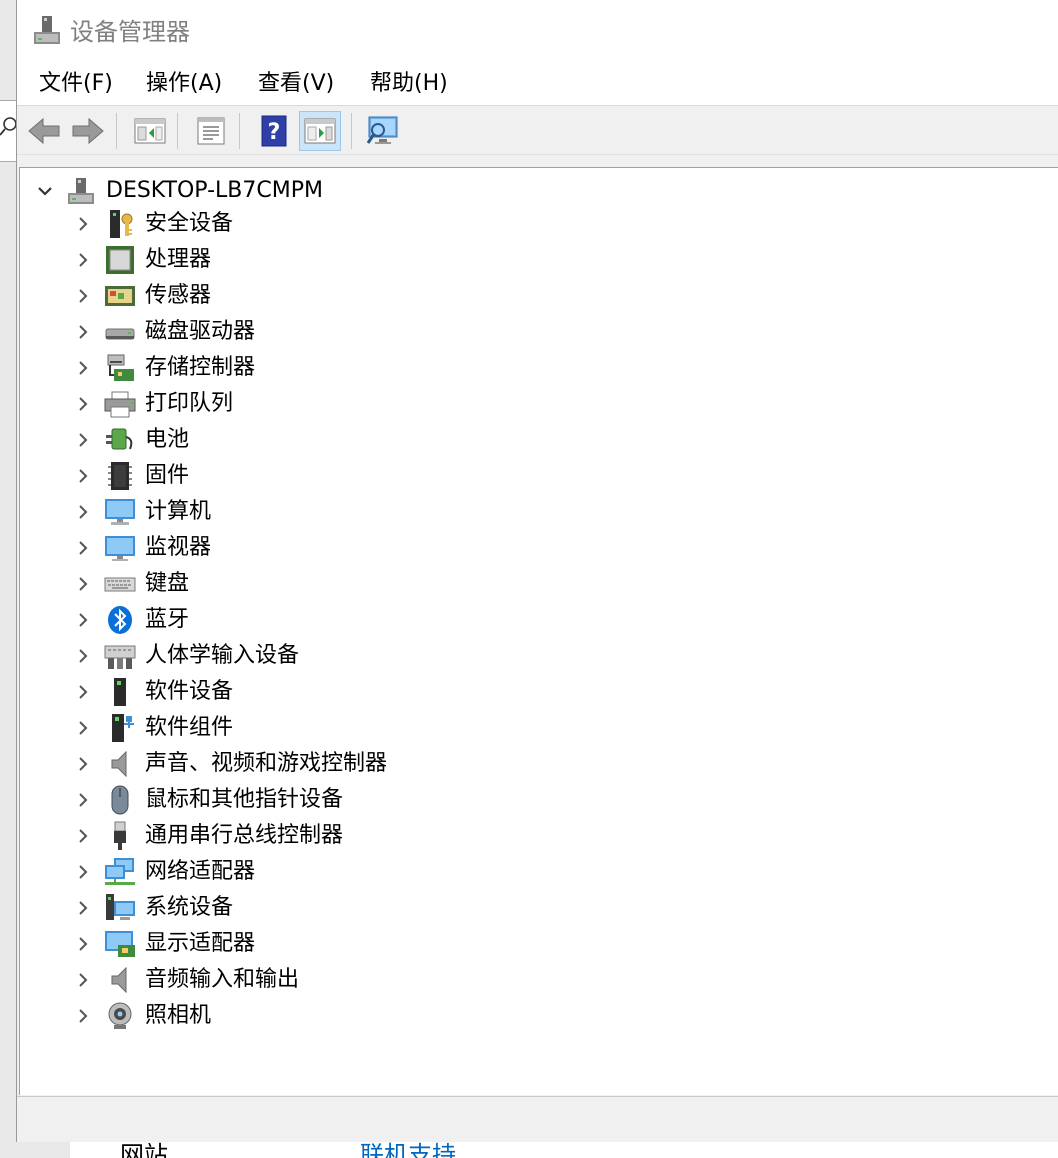  I want to click on tree-item-label: 音频输入和输出, so click(222, 979).